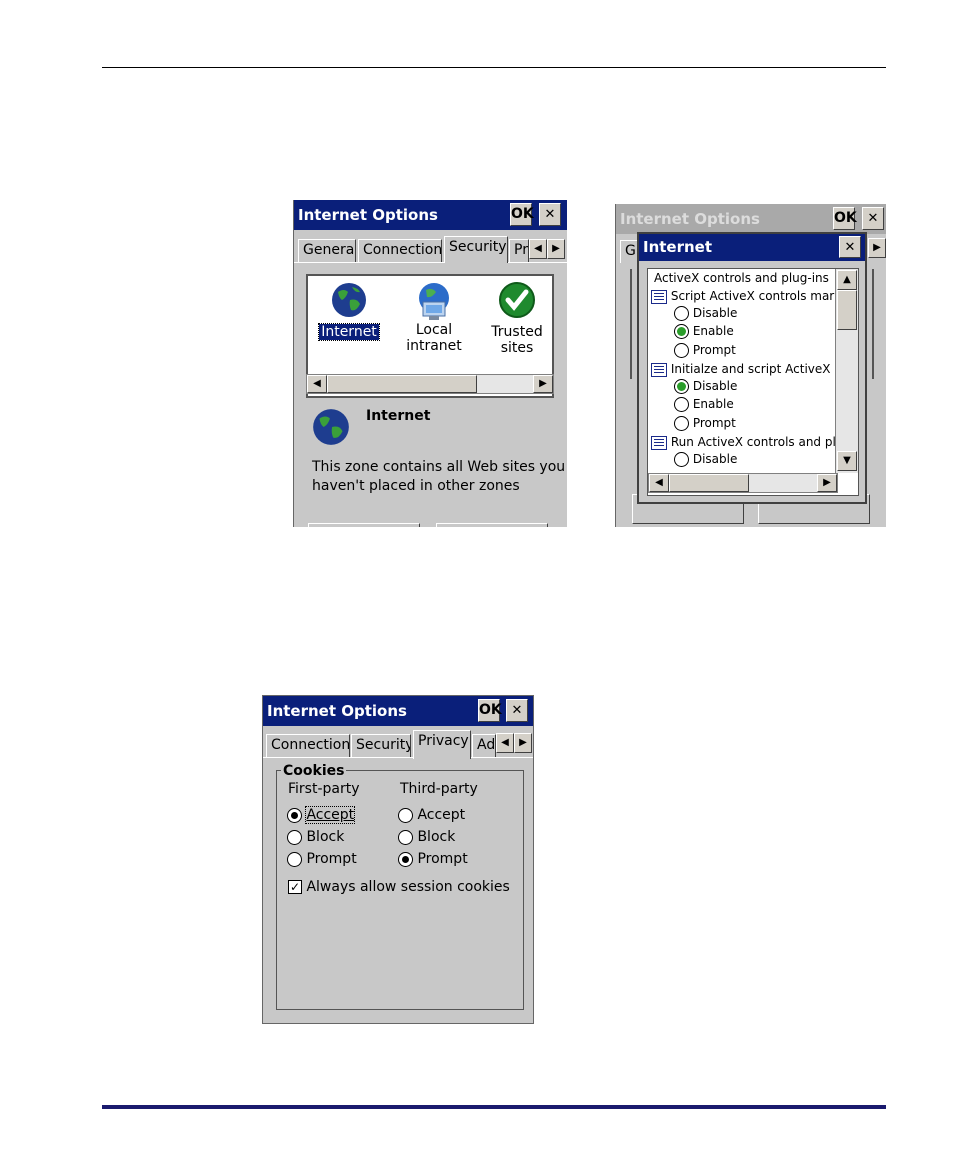 The image size is (954, 1158). I want to click on background-ok-button: OK, so click(845, 218).